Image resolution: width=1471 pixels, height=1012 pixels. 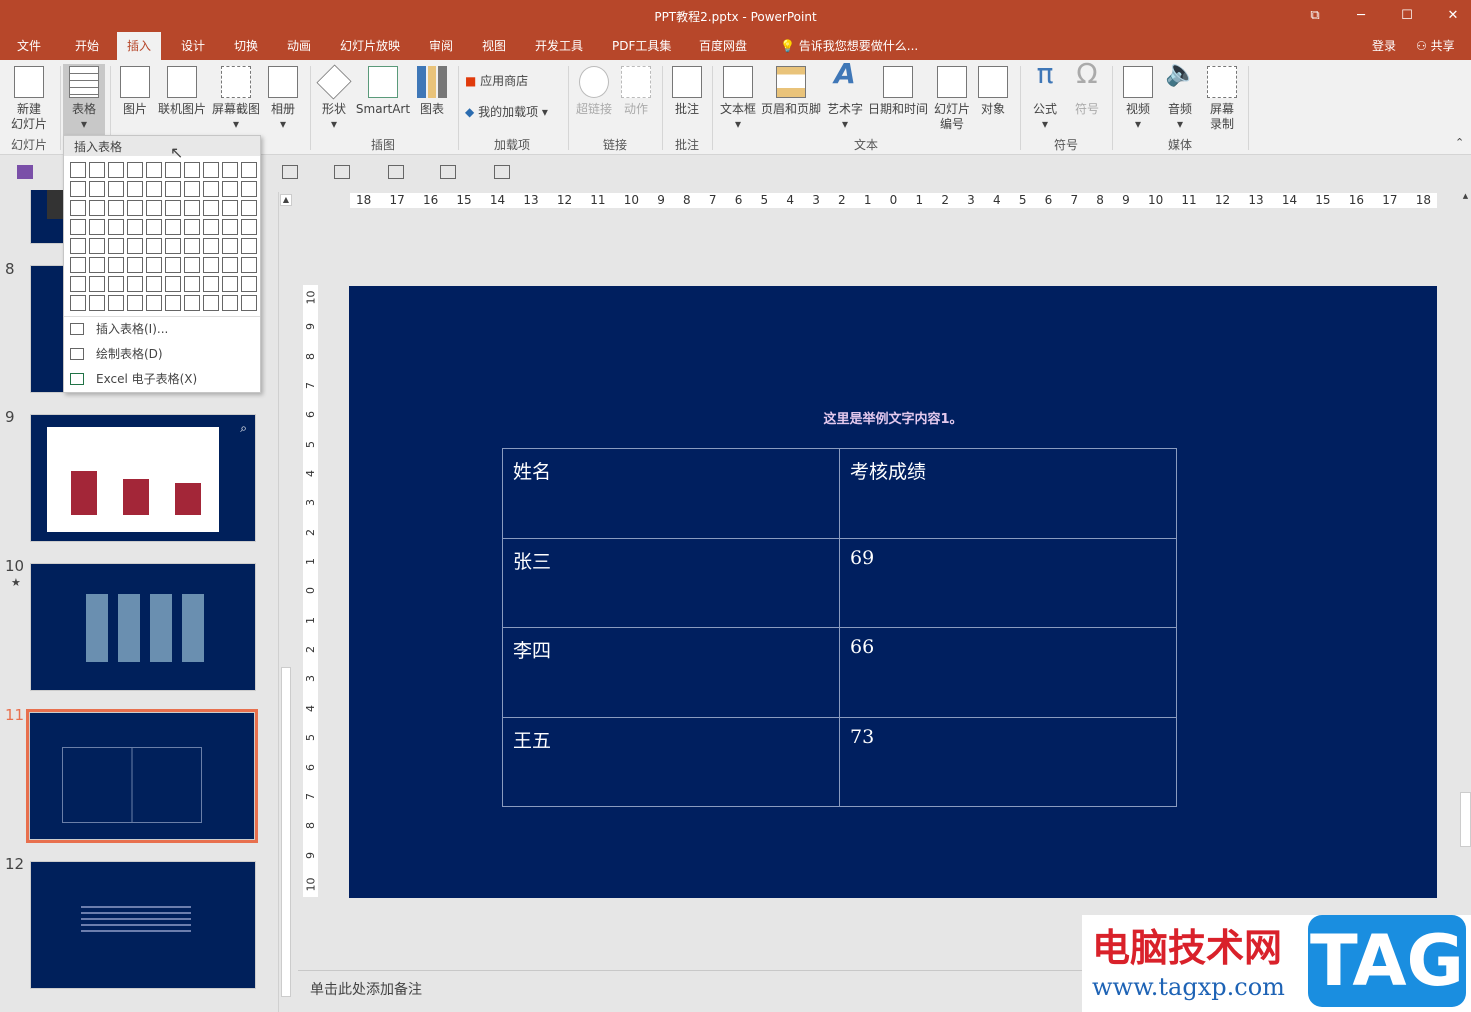 I want to click on album-button: 相册 ▾, so click(x=283, y=98).